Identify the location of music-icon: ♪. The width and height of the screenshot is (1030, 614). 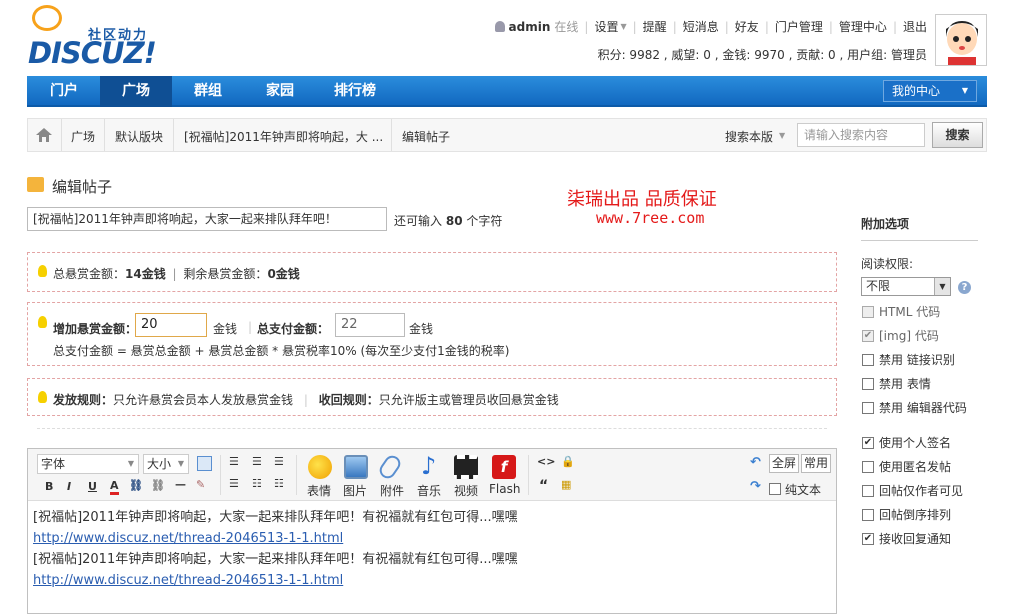
(428, 466).